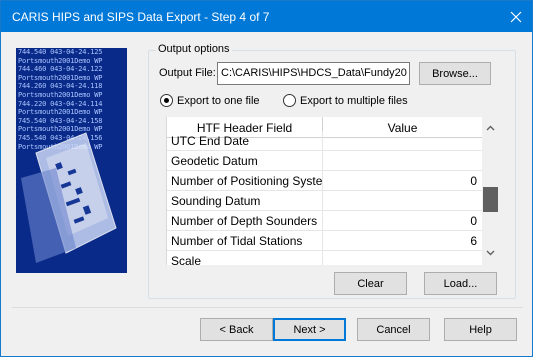 The width and height of the screenshot is (533, 357). I want to click on table-row: Number of Tidal Stations 6, so click(324, 241).